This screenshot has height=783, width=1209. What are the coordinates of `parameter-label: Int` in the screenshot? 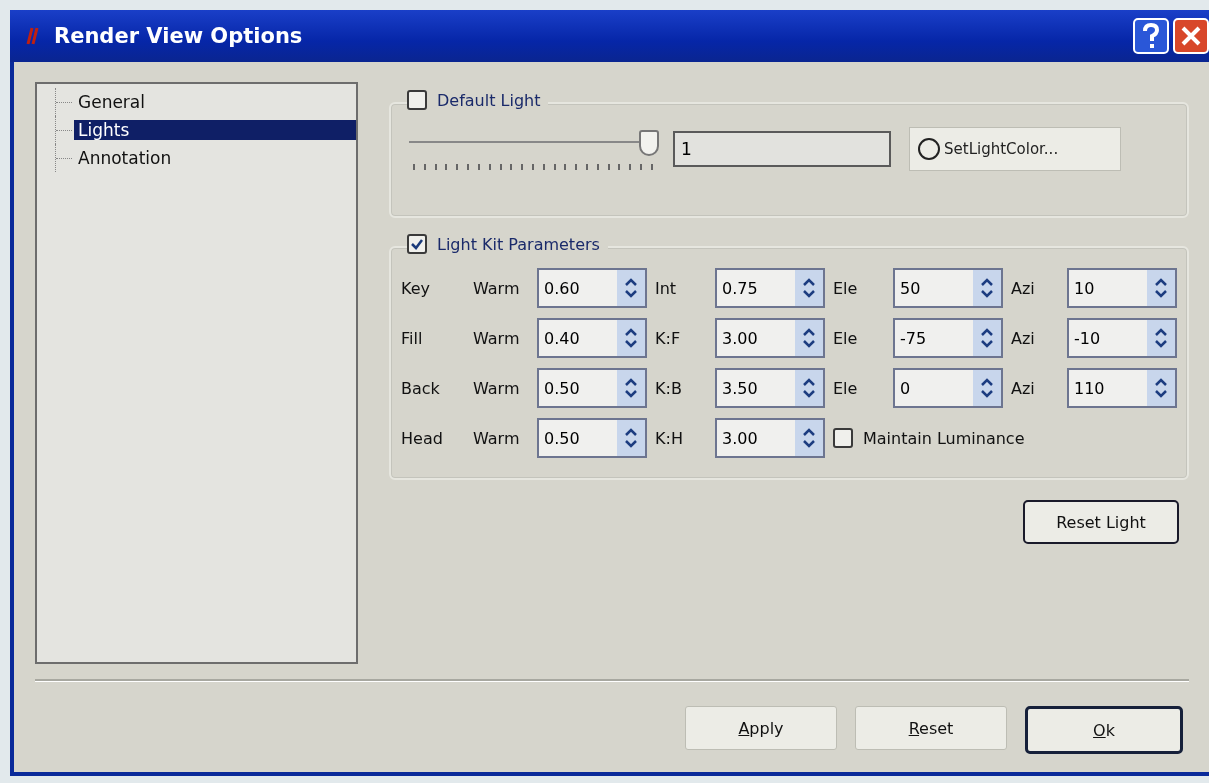 It's located at (666, 288).